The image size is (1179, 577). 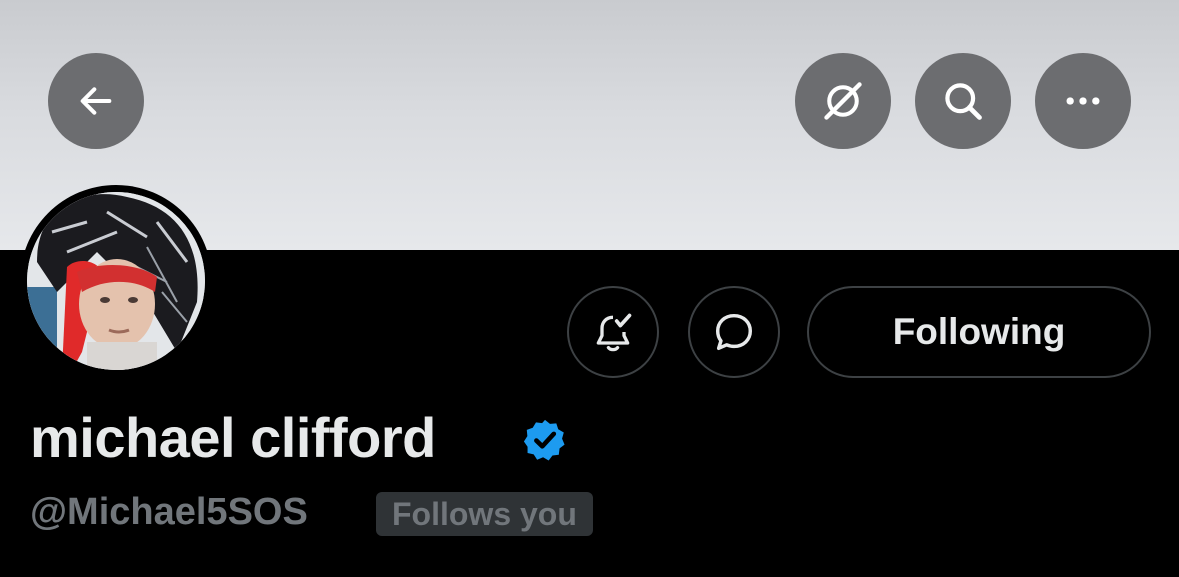 I want to click on avatar, so click(x=116, y=281).